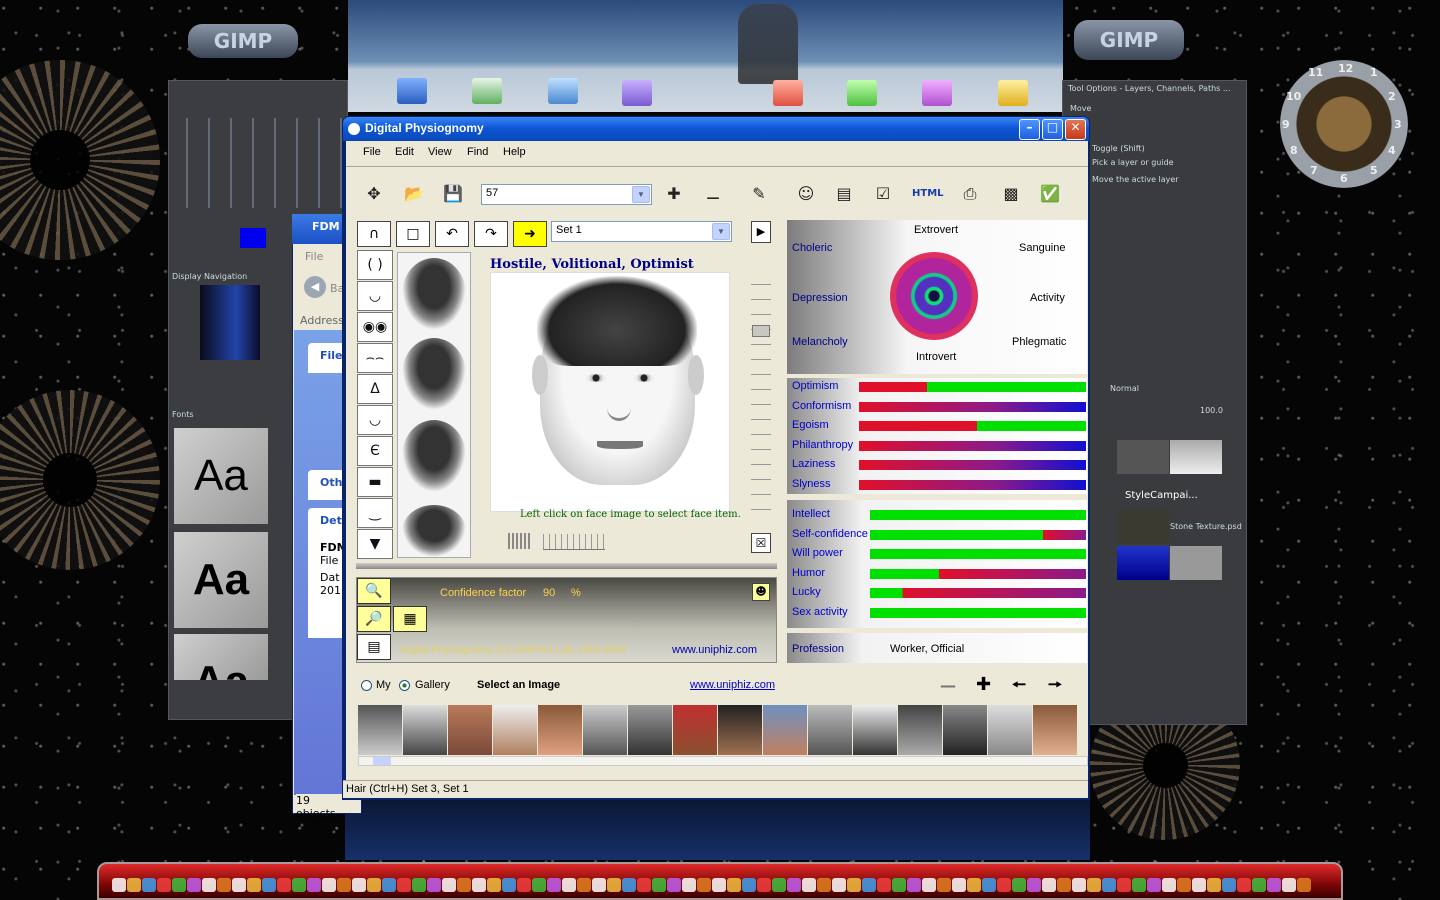 This screenshot has height=900, width=1440. What do you see at coordinates (806, 194) in the screenshot?
I see `face-icon: ☺` at bounding box center [806, 194].